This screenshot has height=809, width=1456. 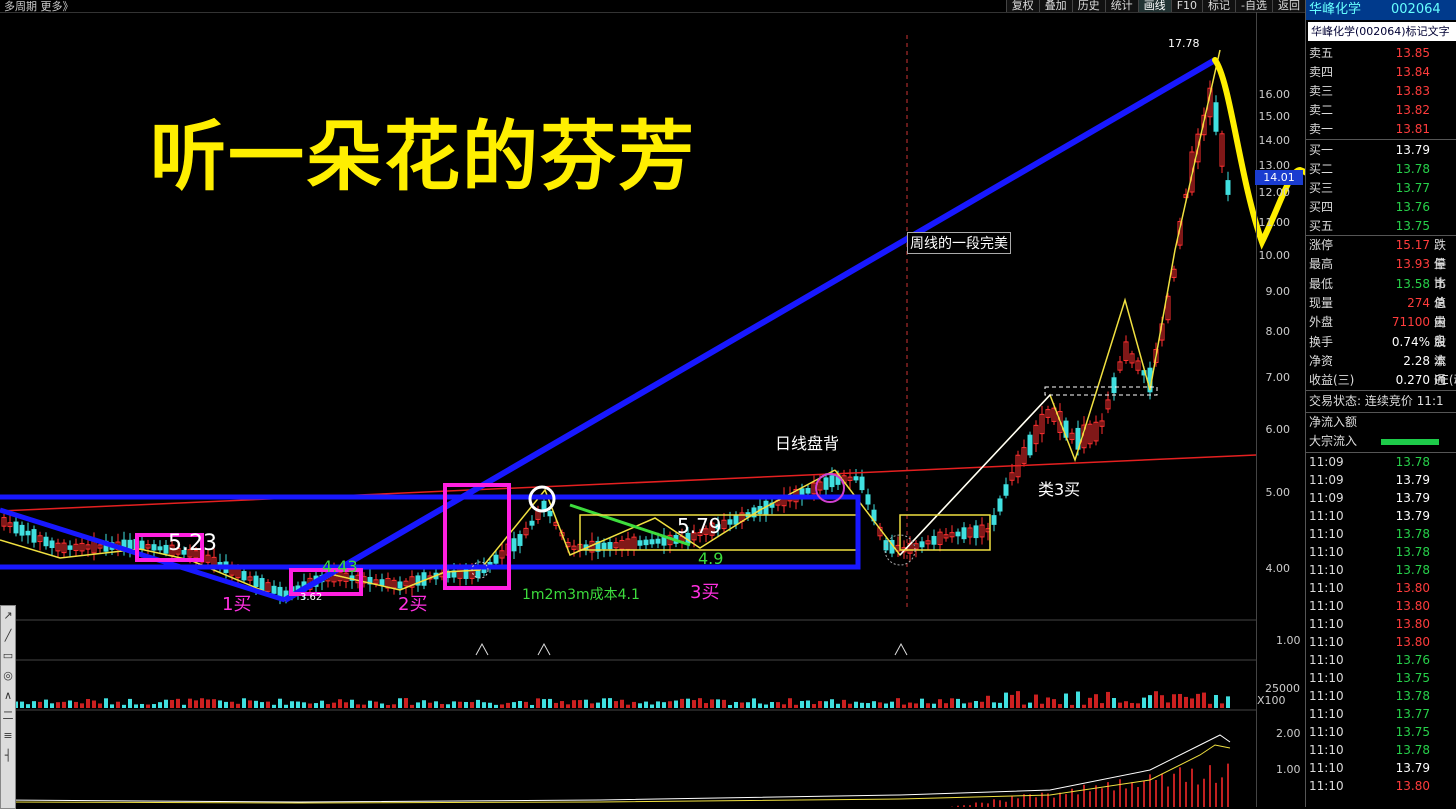 What do you see at coordinates (1288, 6) in the screenshot?
I see `top-button-8: 返回` at bounding box center [1288, 6].